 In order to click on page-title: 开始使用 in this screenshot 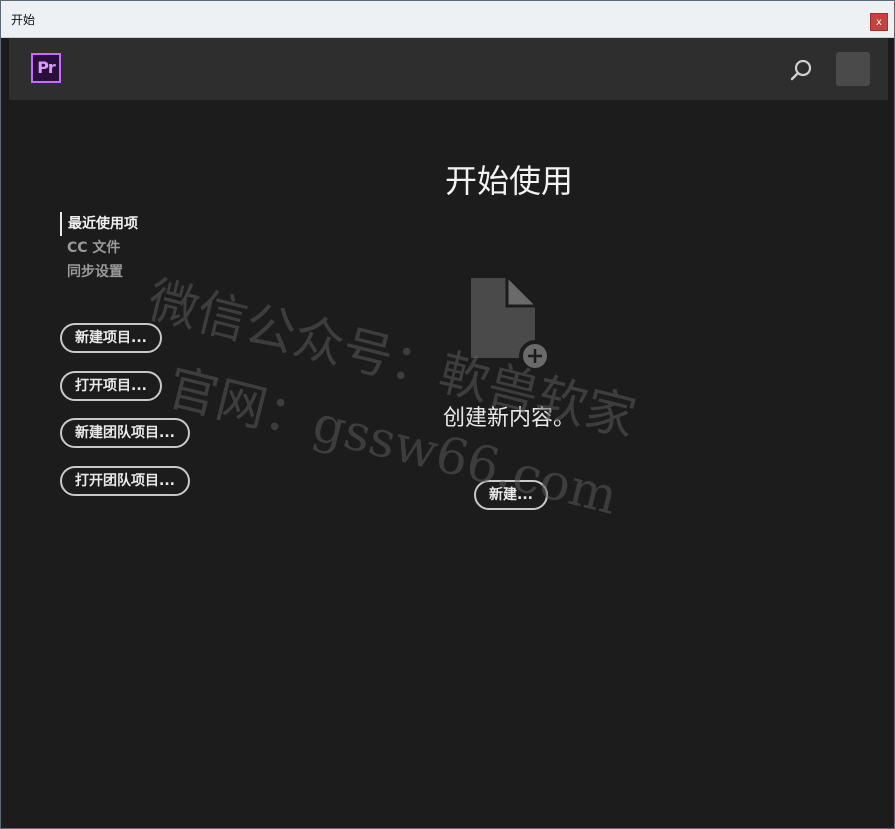, I will do `click(508, 181)`.